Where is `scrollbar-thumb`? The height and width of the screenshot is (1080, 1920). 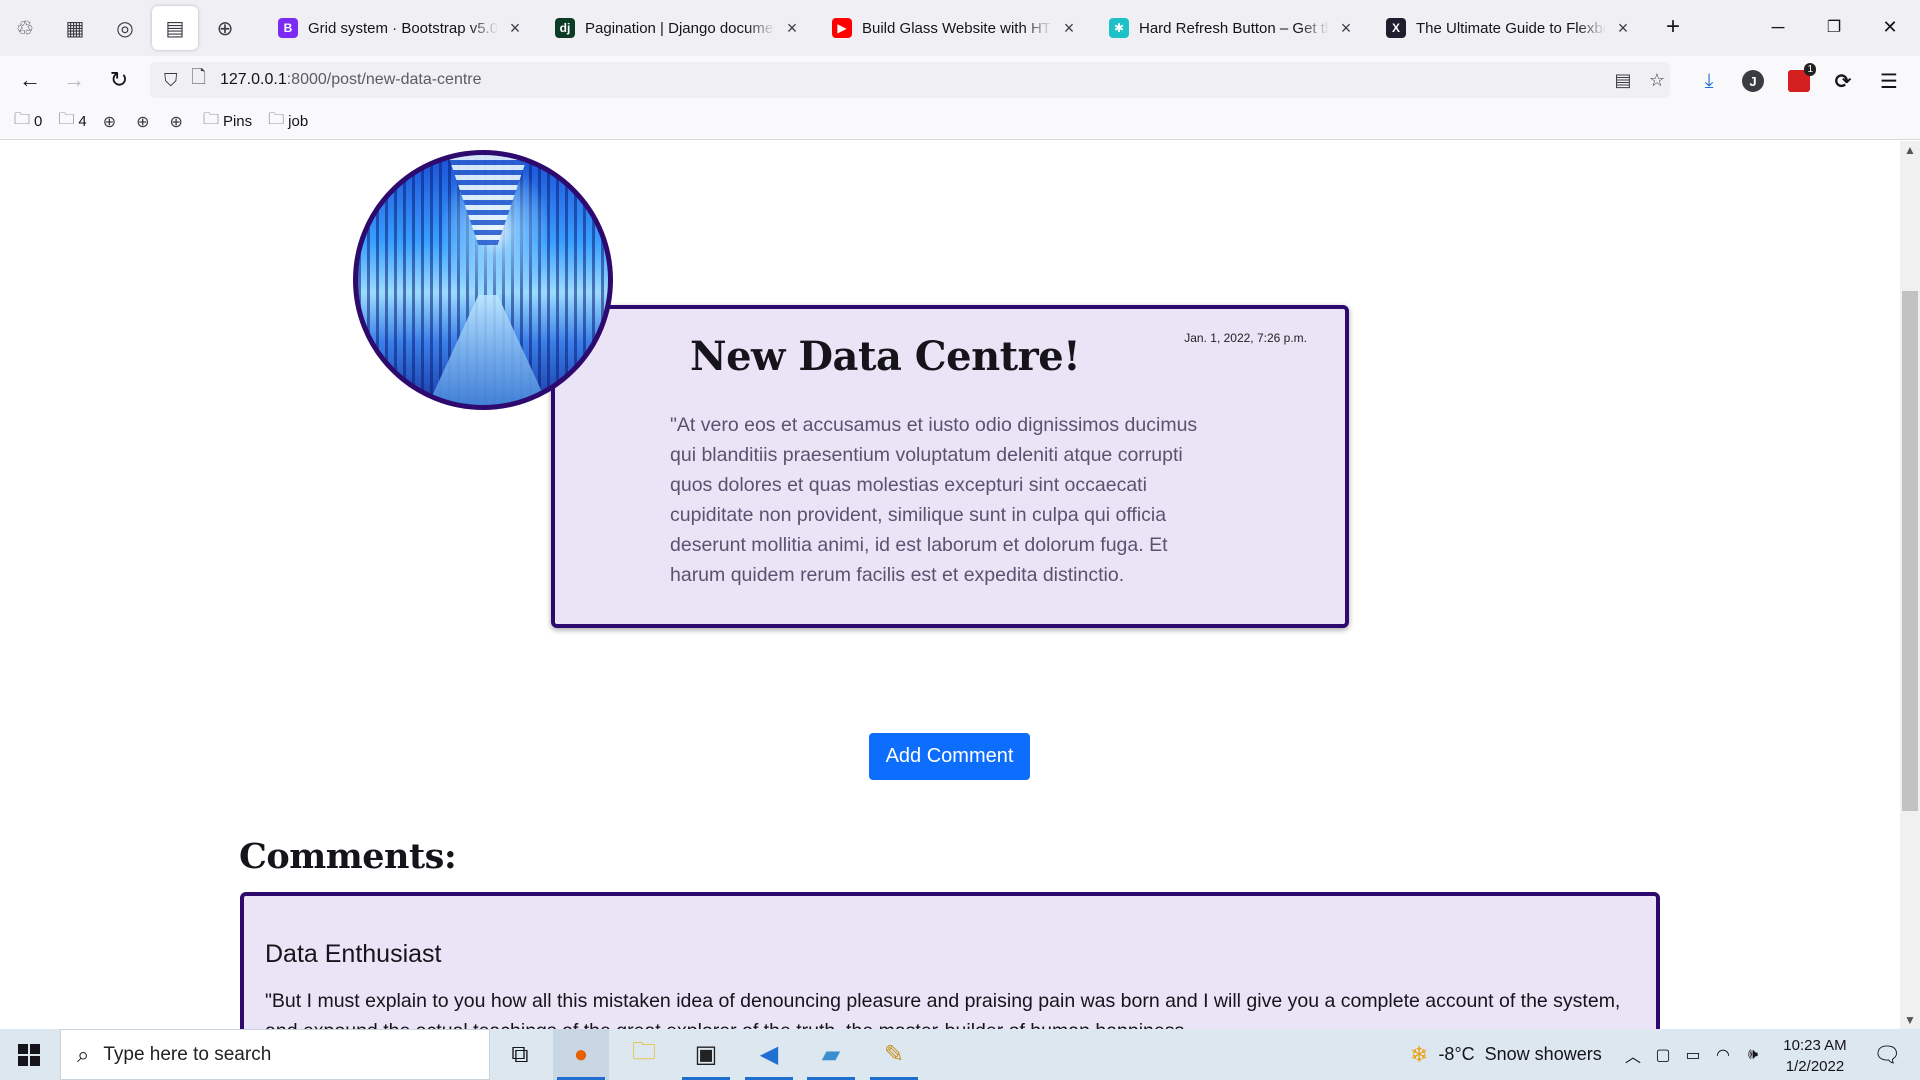
scrollbar-thumb is located at coordinates (1910, 551).